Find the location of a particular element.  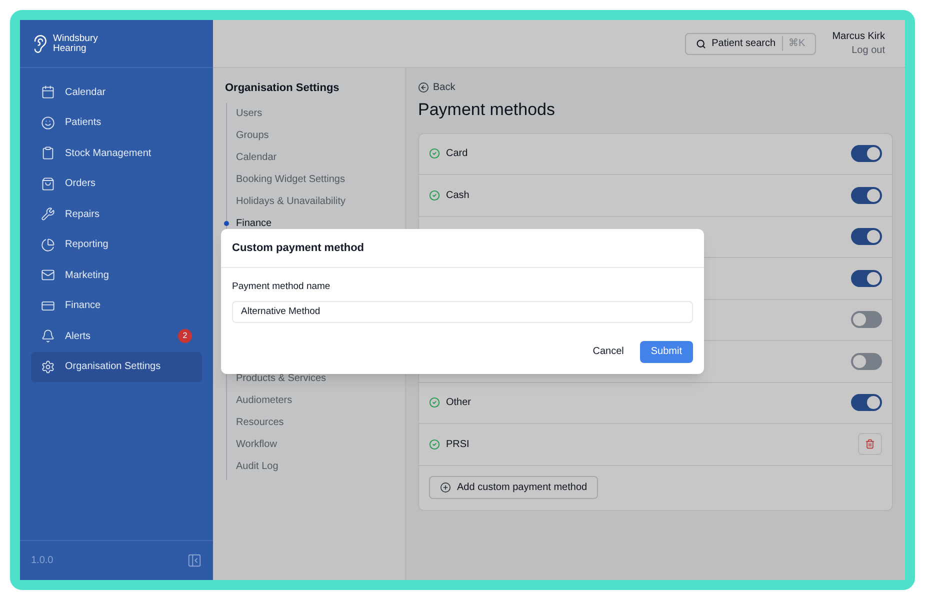

count-badge: 2 is located at coordinates (185, 336).